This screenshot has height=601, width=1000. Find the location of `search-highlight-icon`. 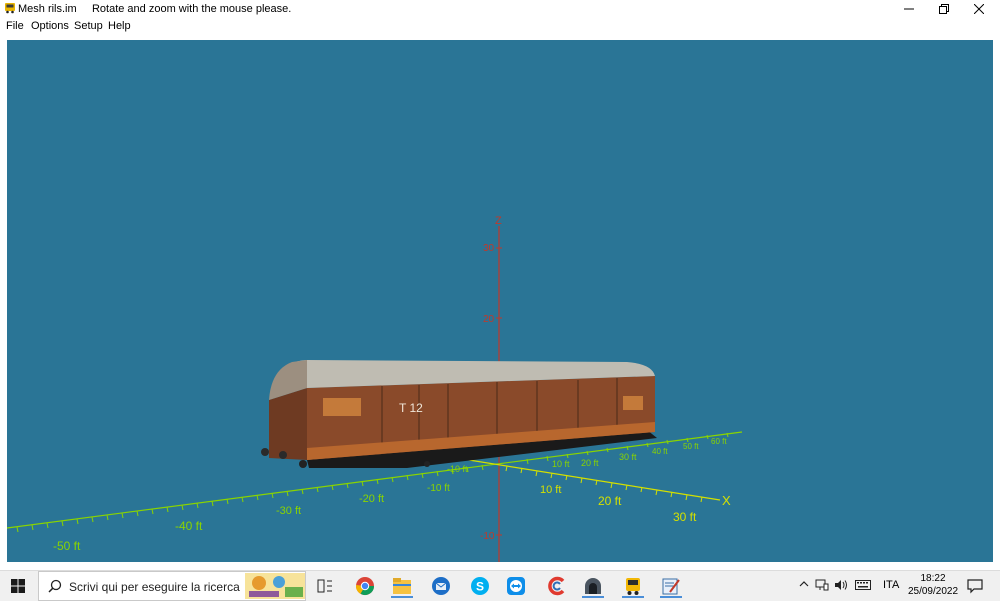

search-highlight-icon is located at coordinates (275, 586).